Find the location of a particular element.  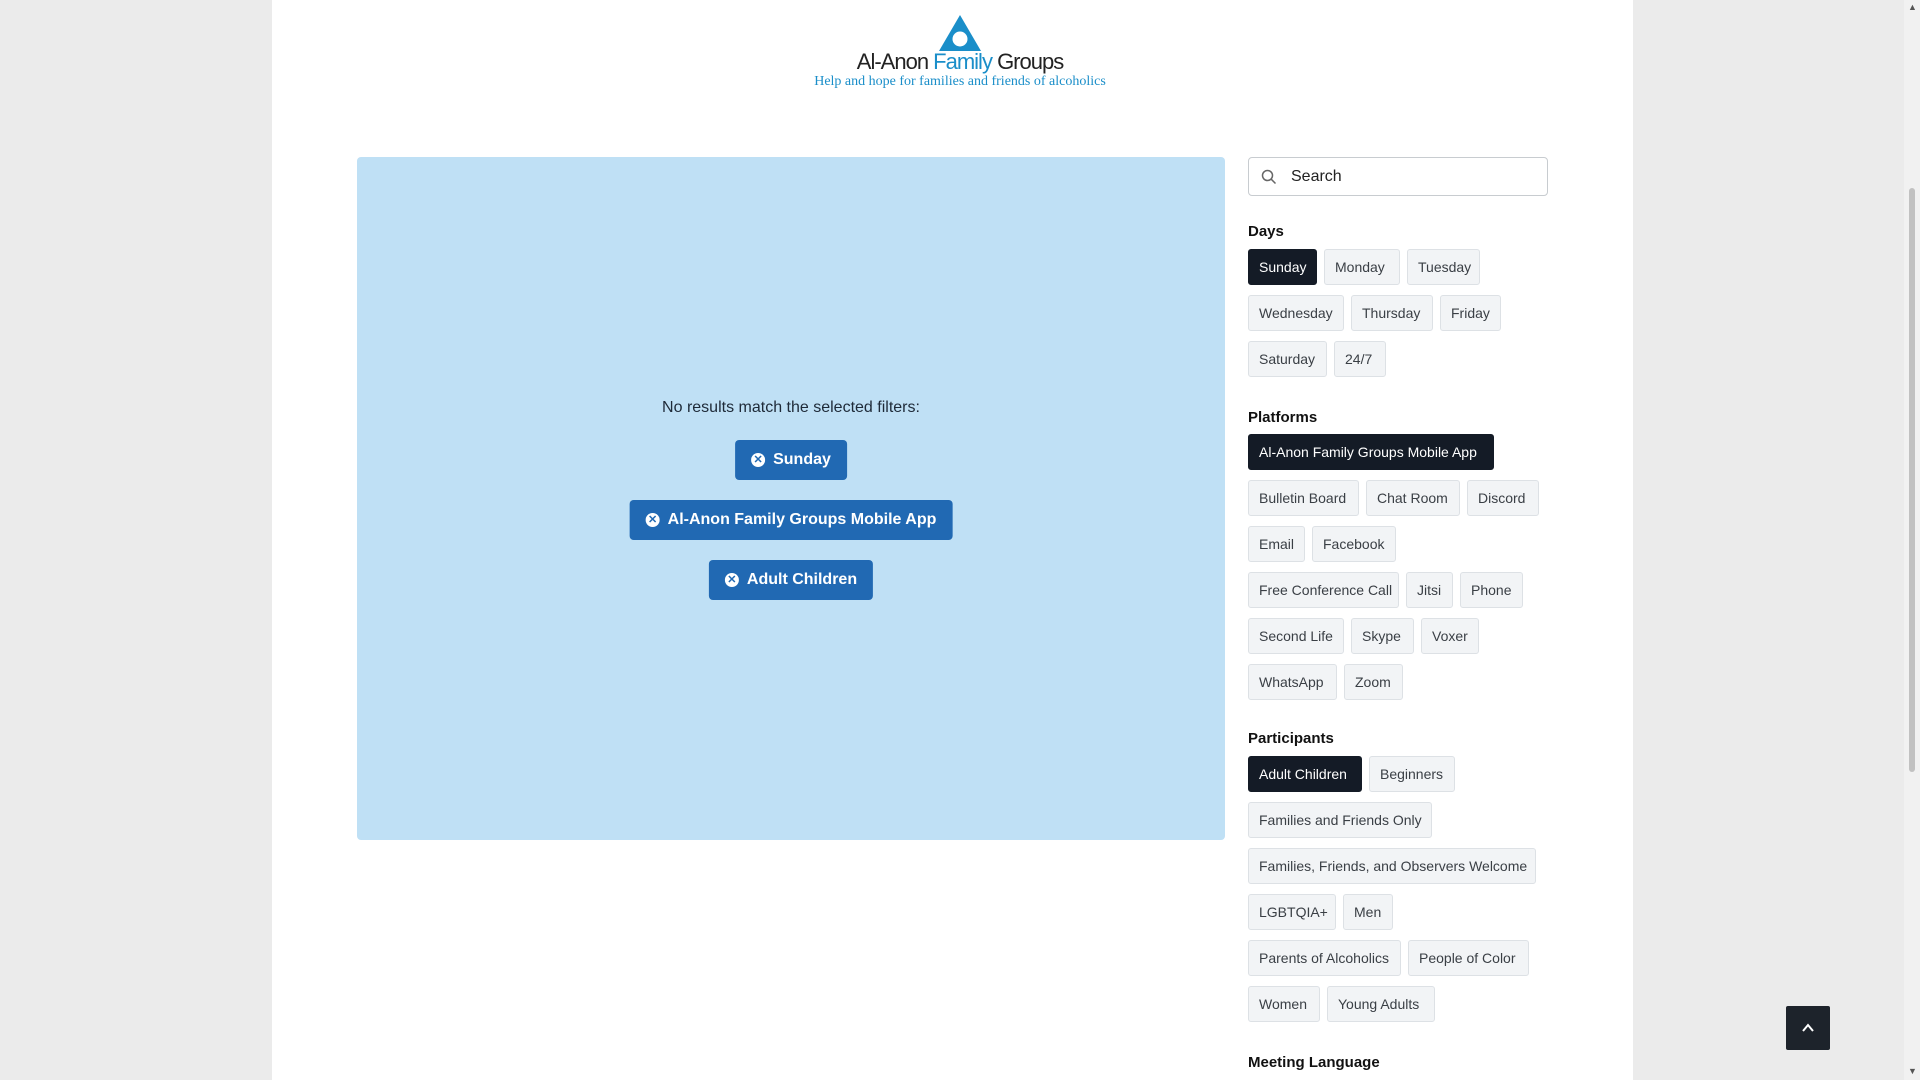

participant-women: Women is located at coordinates (1284, 1004).